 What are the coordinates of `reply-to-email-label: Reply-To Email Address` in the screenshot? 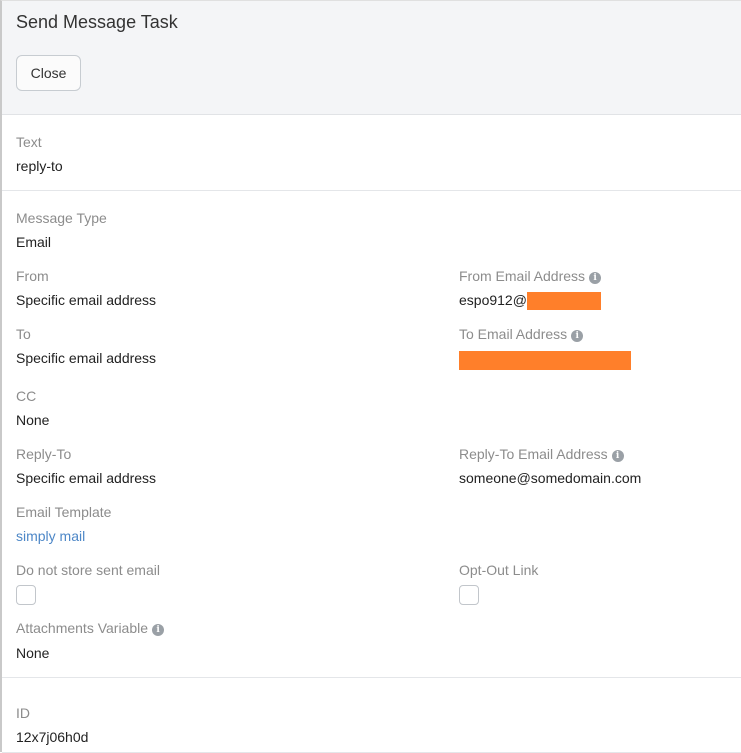 It's located at (533, 454).